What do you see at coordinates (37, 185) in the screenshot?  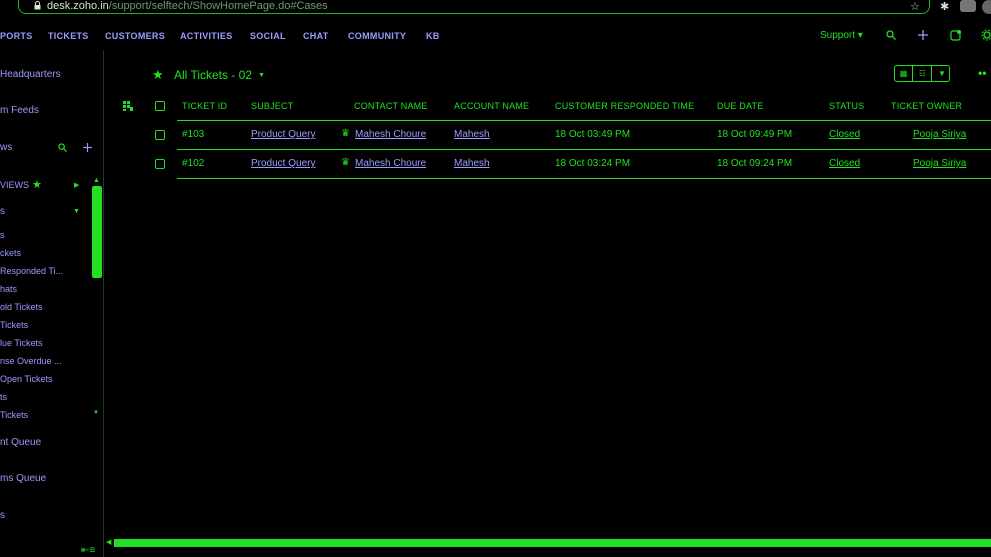 I see `star-icon: ★` at bounding box center [37, 185].